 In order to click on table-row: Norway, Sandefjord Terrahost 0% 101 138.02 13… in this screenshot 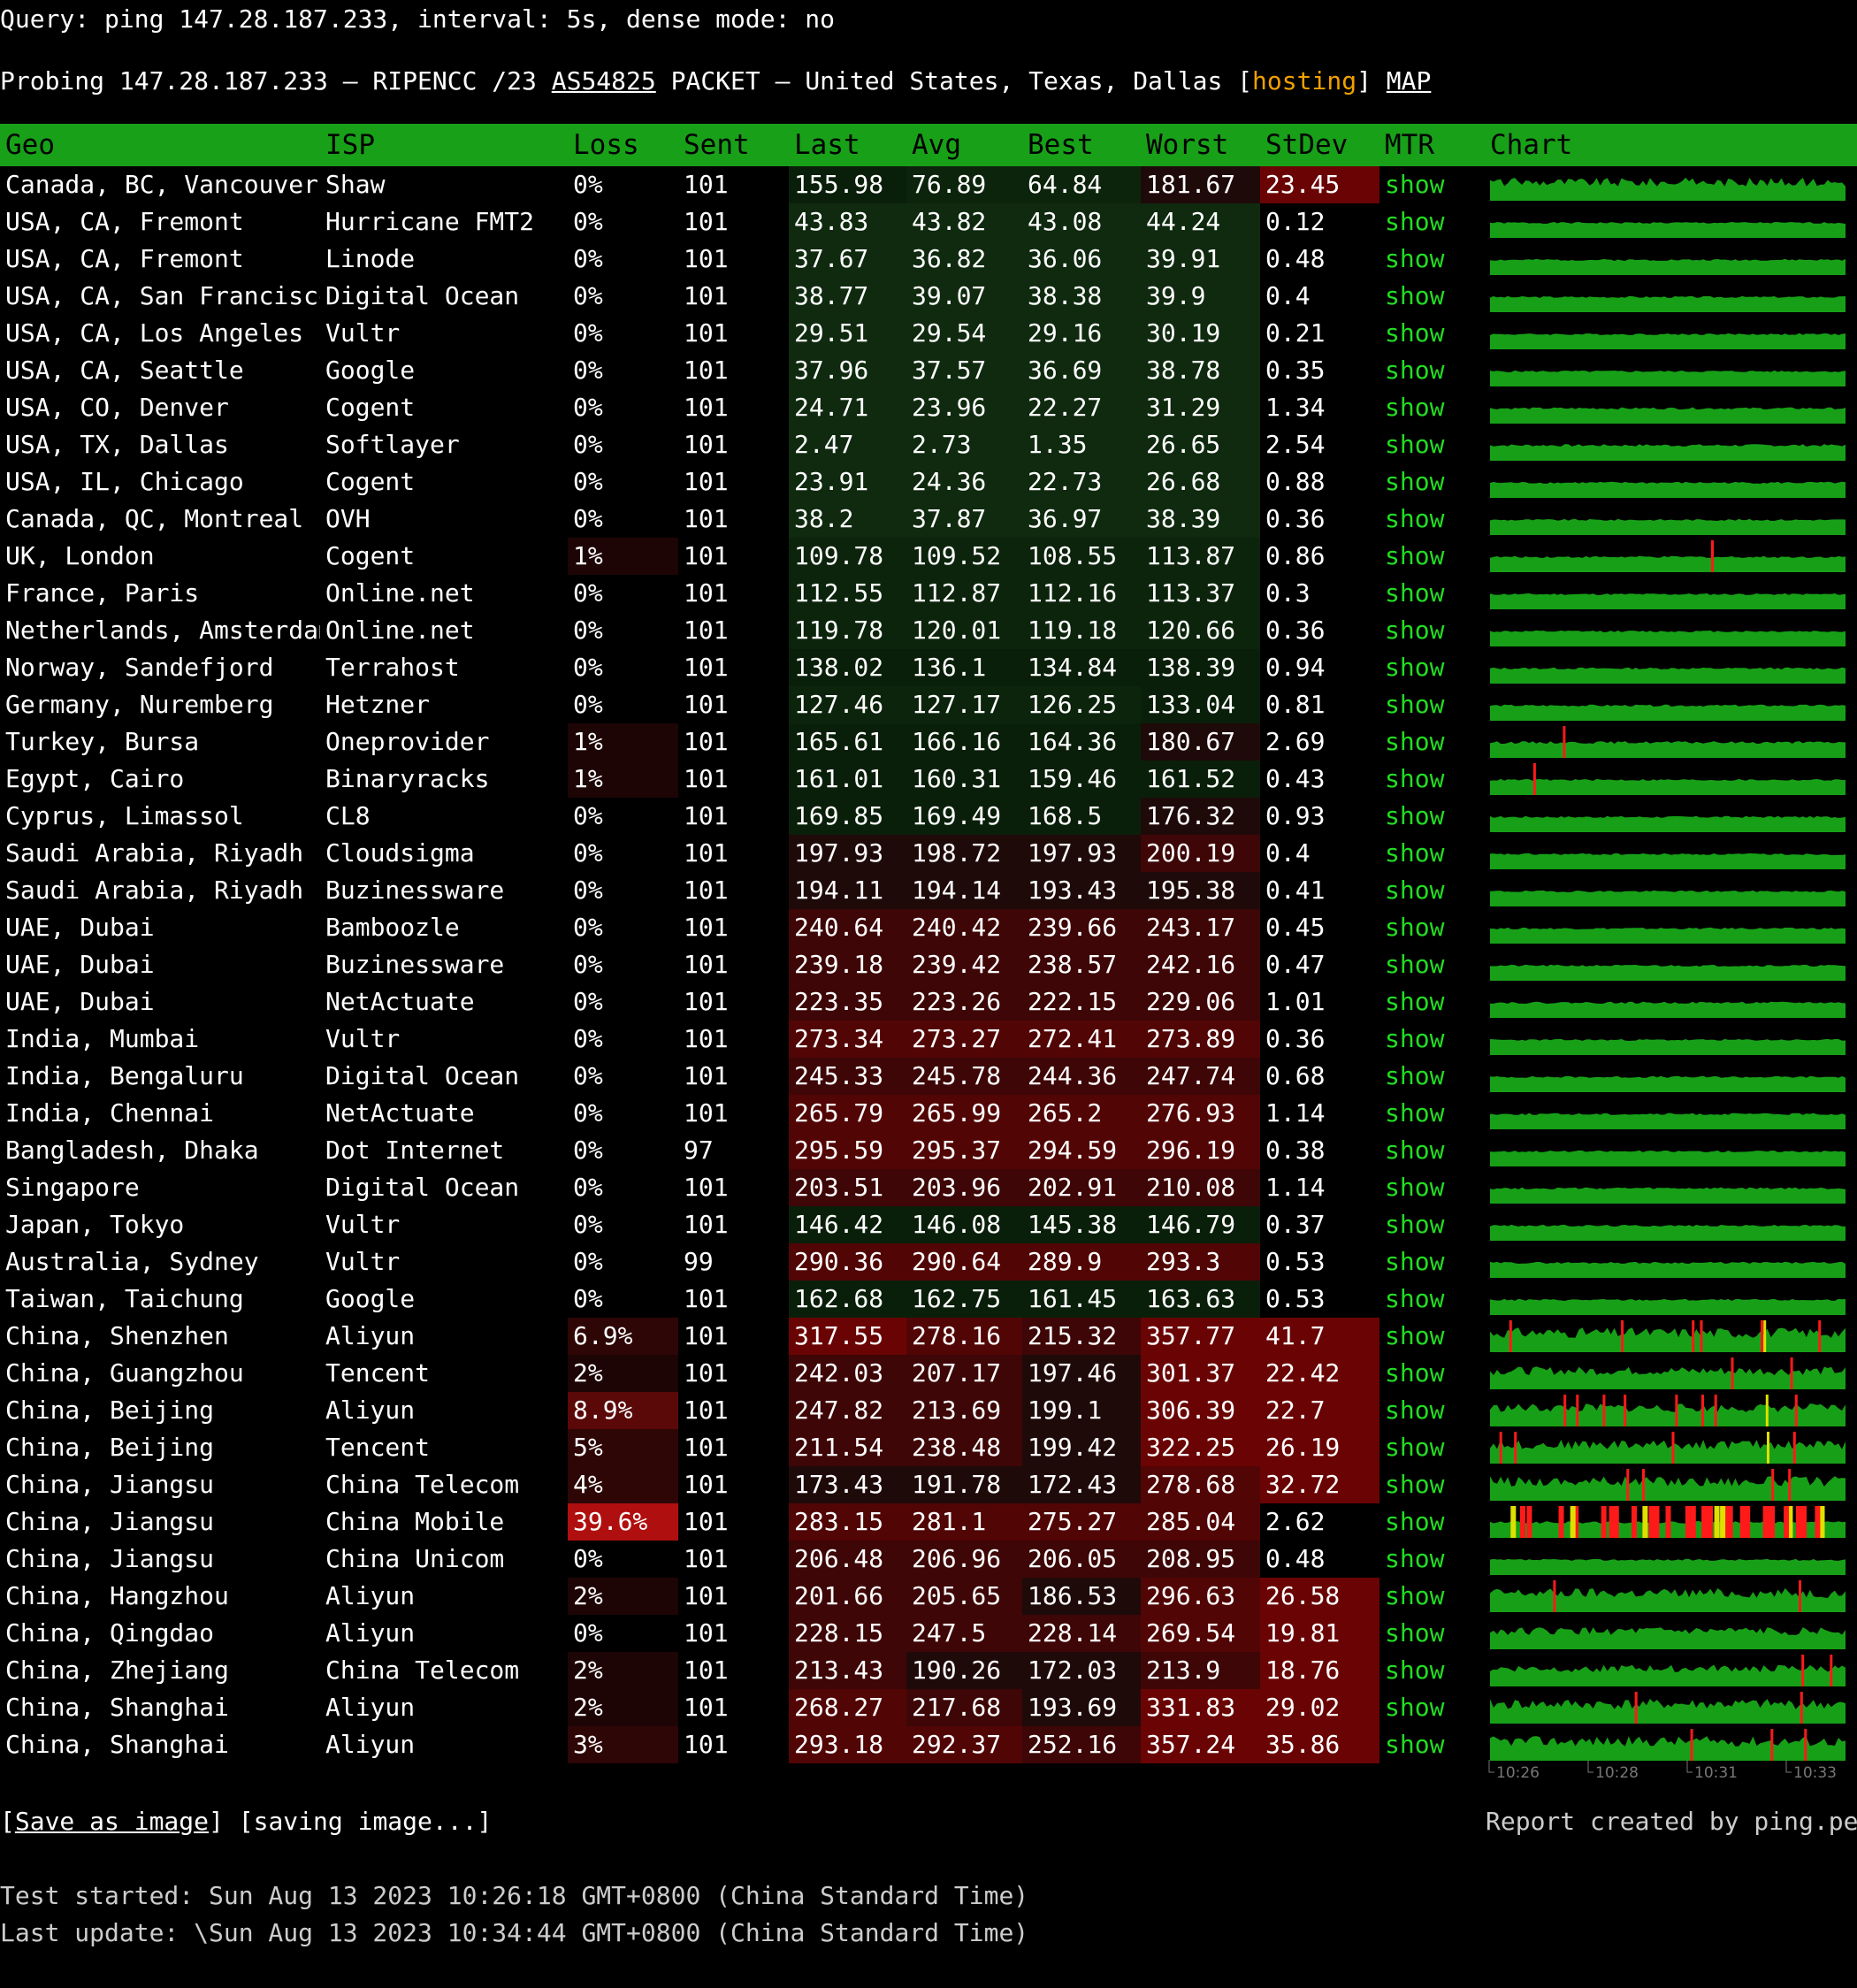, I will do `click(928, 668)`.